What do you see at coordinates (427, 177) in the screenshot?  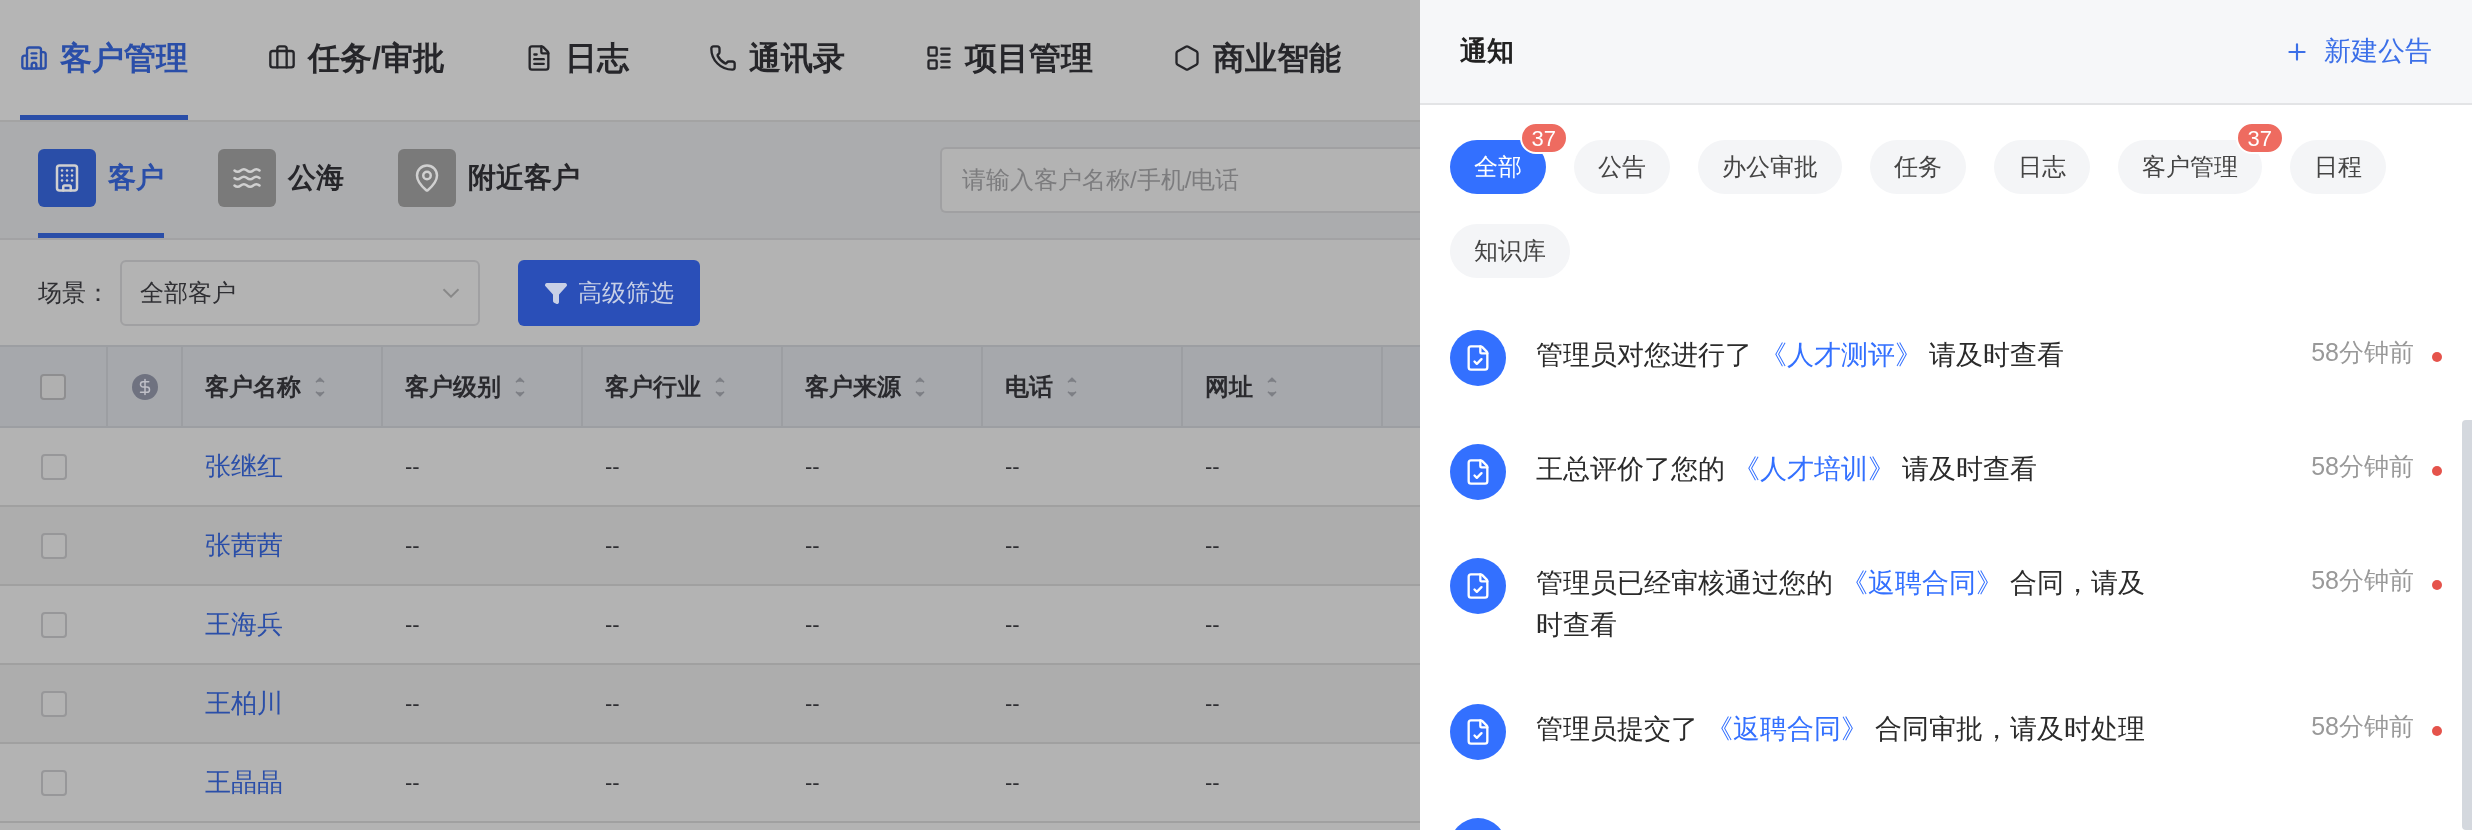 I see `map-pin-icon` at bounding box center [427, 177].